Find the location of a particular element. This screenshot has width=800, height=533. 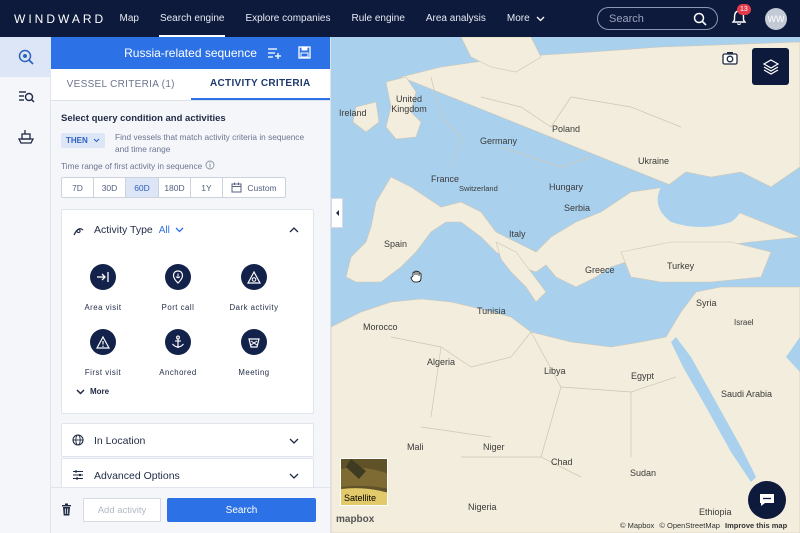

port-call-icon is located at coordinates (178, 277).